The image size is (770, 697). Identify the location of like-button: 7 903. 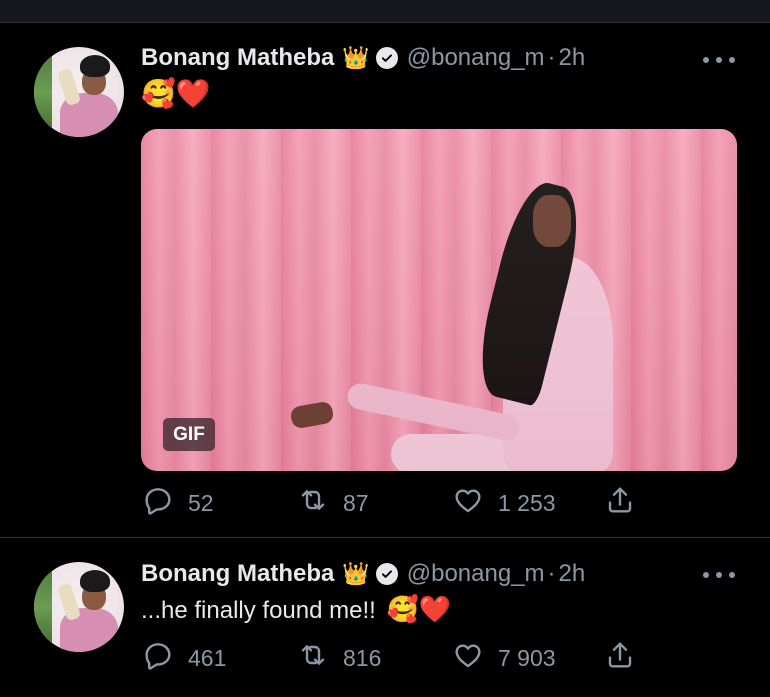
(504, 658).